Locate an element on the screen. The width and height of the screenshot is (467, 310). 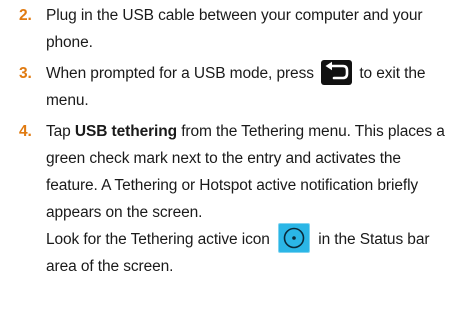
step-4-line-4: appears on the screen. is located at coordinates (124, 212).